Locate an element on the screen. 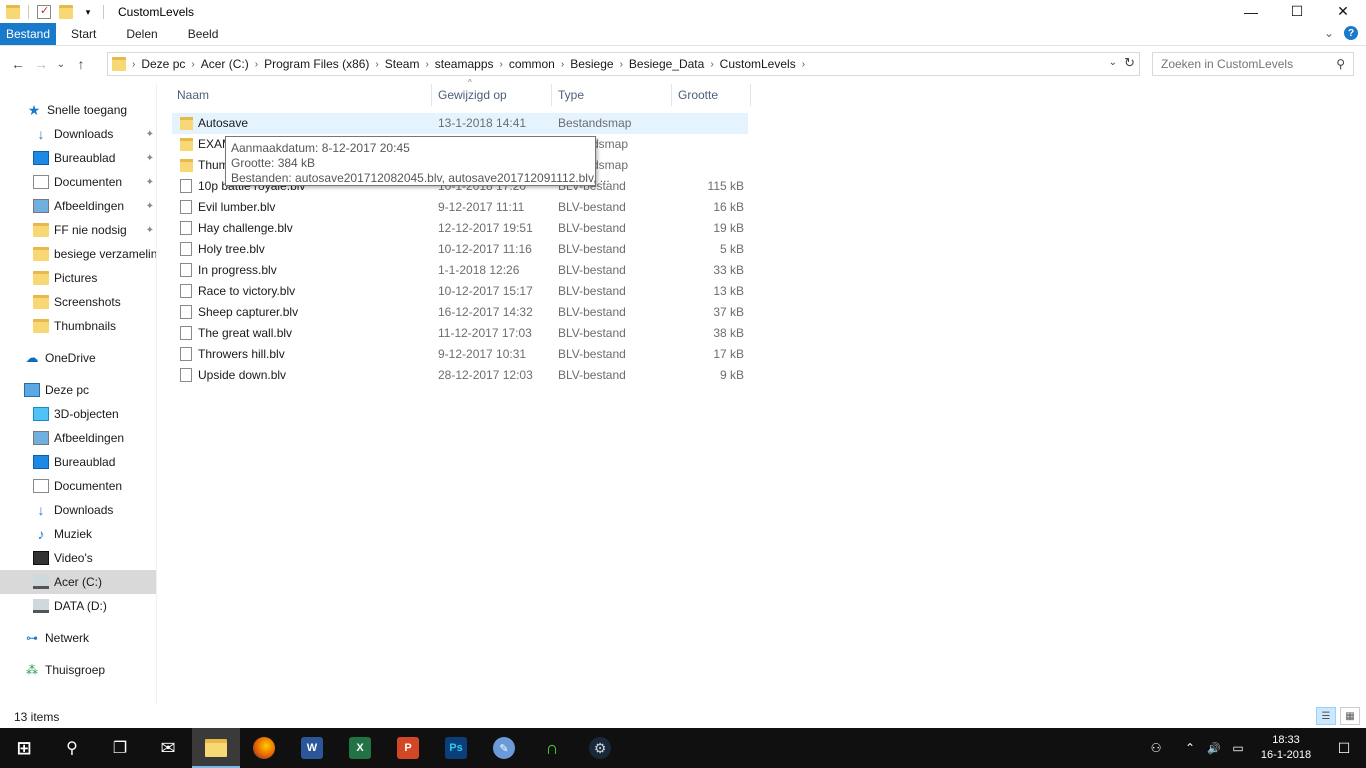  clock: 18:33 16-1-2018 is located at coordinates (1286, 748).